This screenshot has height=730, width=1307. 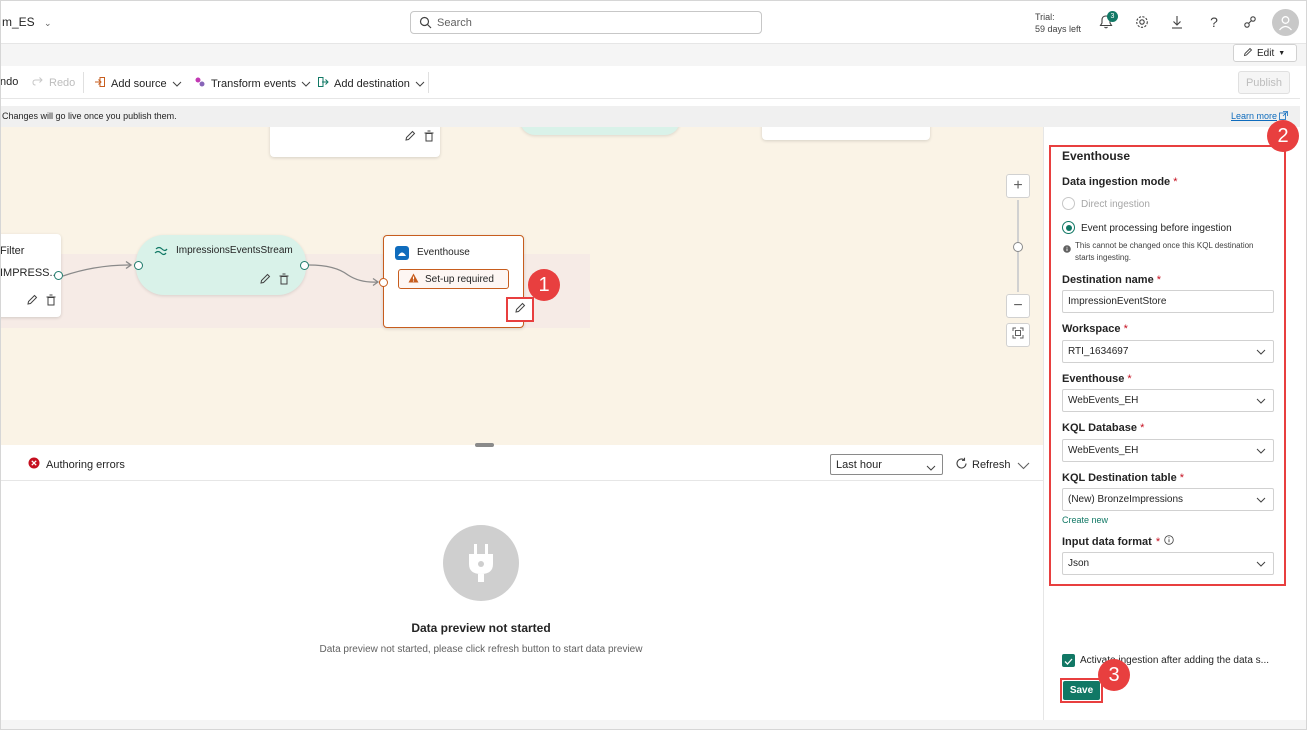 What do you see at coordinates (1081, 690) in the screenshot?
I see `save-button: Save` at bounding box center [1081, 690].